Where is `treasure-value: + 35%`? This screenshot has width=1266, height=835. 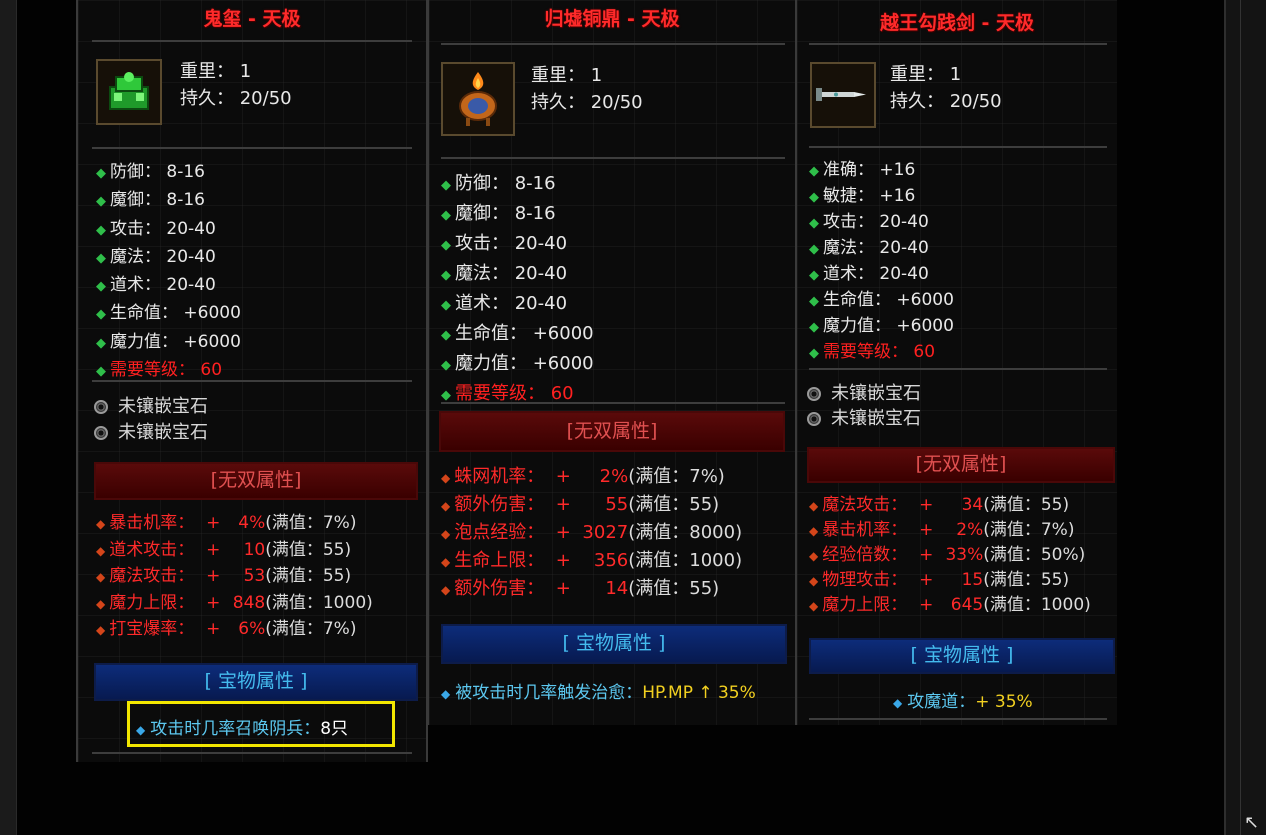 treasure-value: + 35% is located at coordinates (1004, 702).